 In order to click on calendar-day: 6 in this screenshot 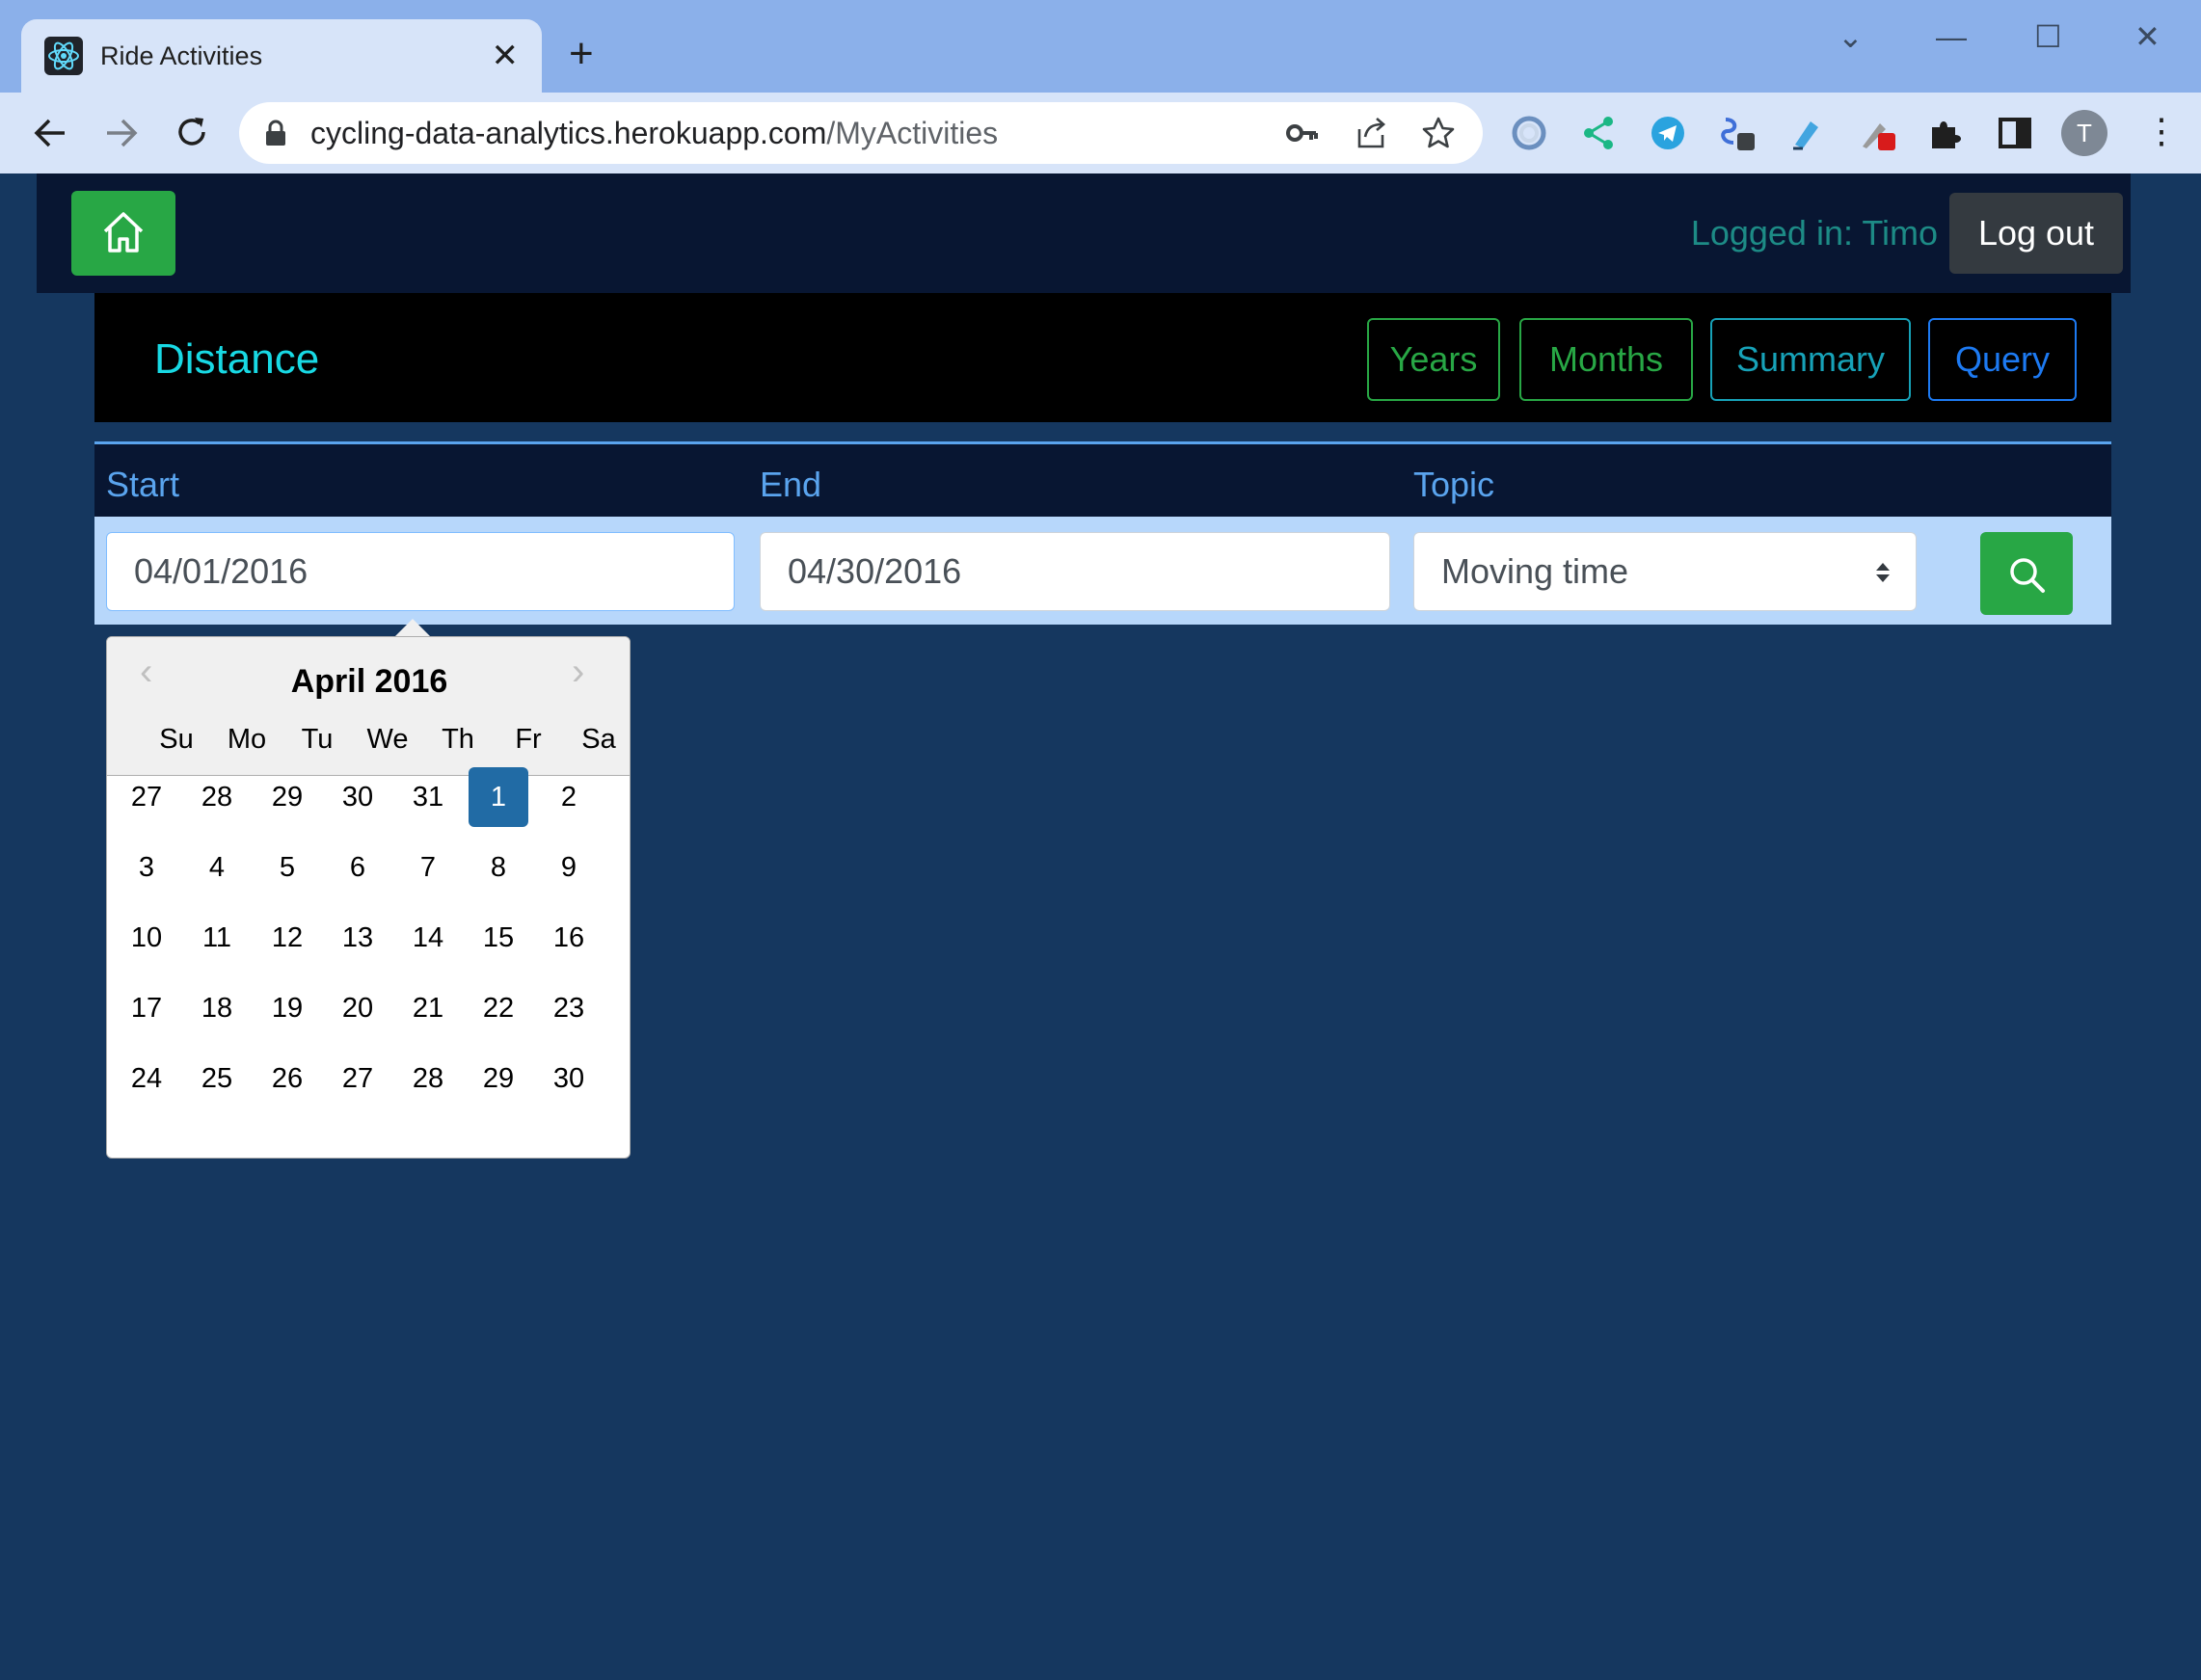, I will do `click(358, 868)`.